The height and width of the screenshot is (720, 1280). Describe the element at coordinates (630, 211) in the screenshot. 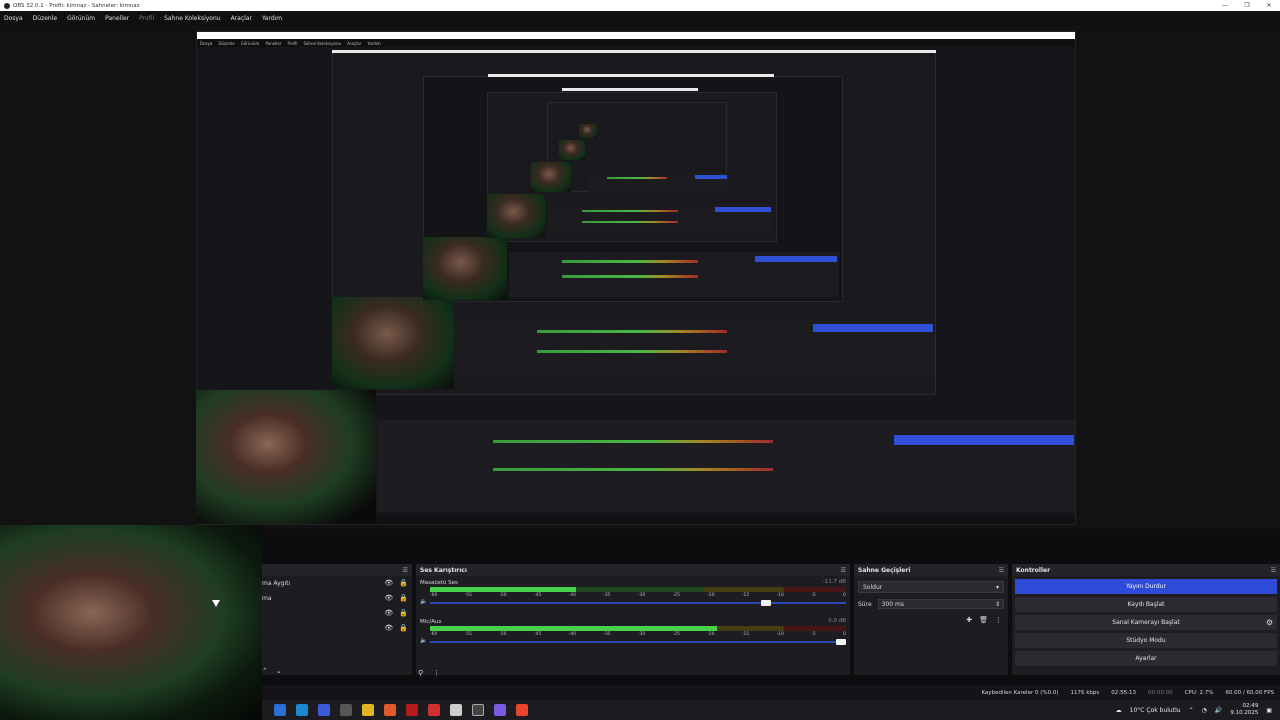

I see `nested-meter-3a` at that location.